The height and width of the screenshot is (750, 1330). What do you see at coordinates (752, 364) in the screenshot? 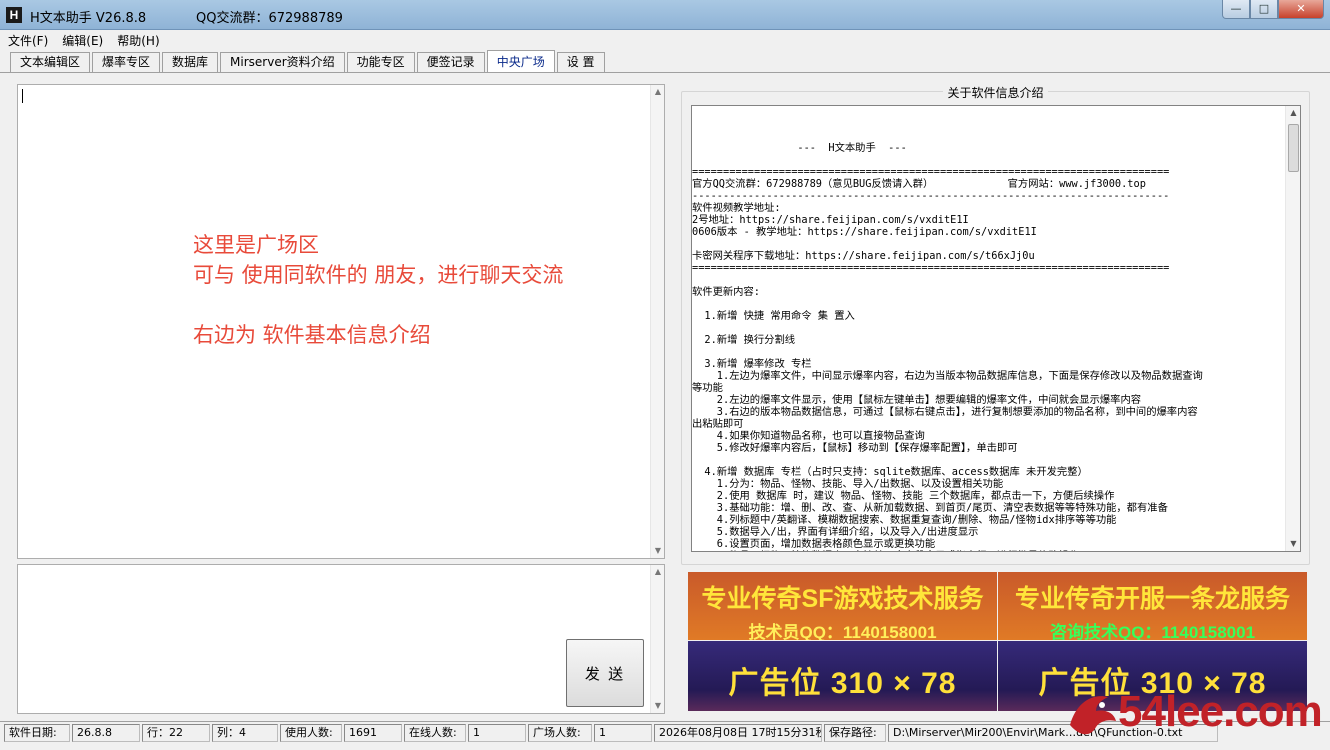
I see `info-line: 3.新增 爆率修改 专栏` at bounding box center [752, 364].